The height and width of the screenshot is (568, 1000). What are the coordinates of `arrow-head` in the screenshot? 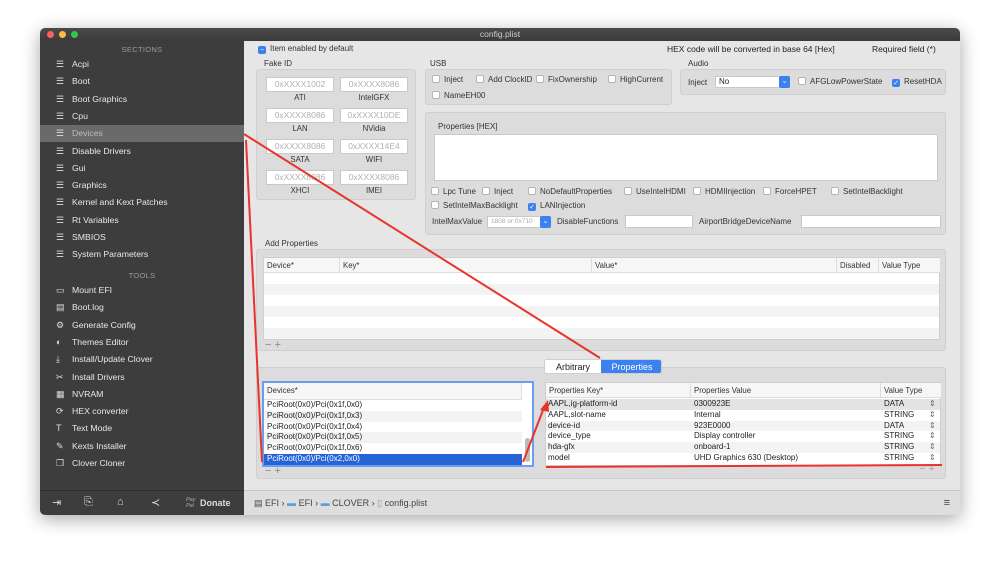 It's located at (544, 406).